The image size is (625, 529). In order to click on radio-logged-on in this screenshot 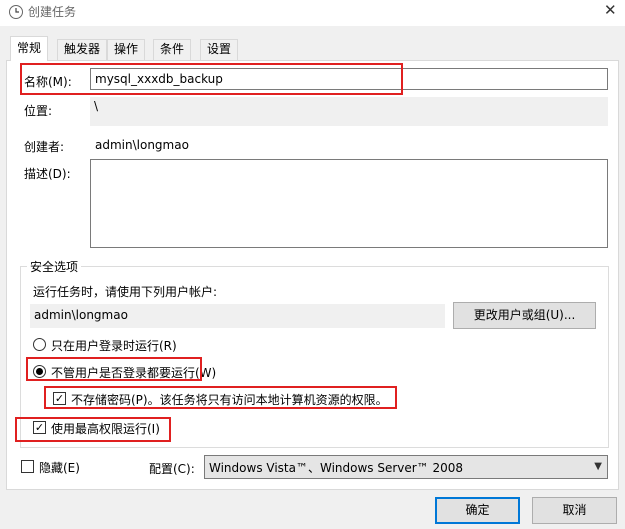, I will do `click(39, 344)`.